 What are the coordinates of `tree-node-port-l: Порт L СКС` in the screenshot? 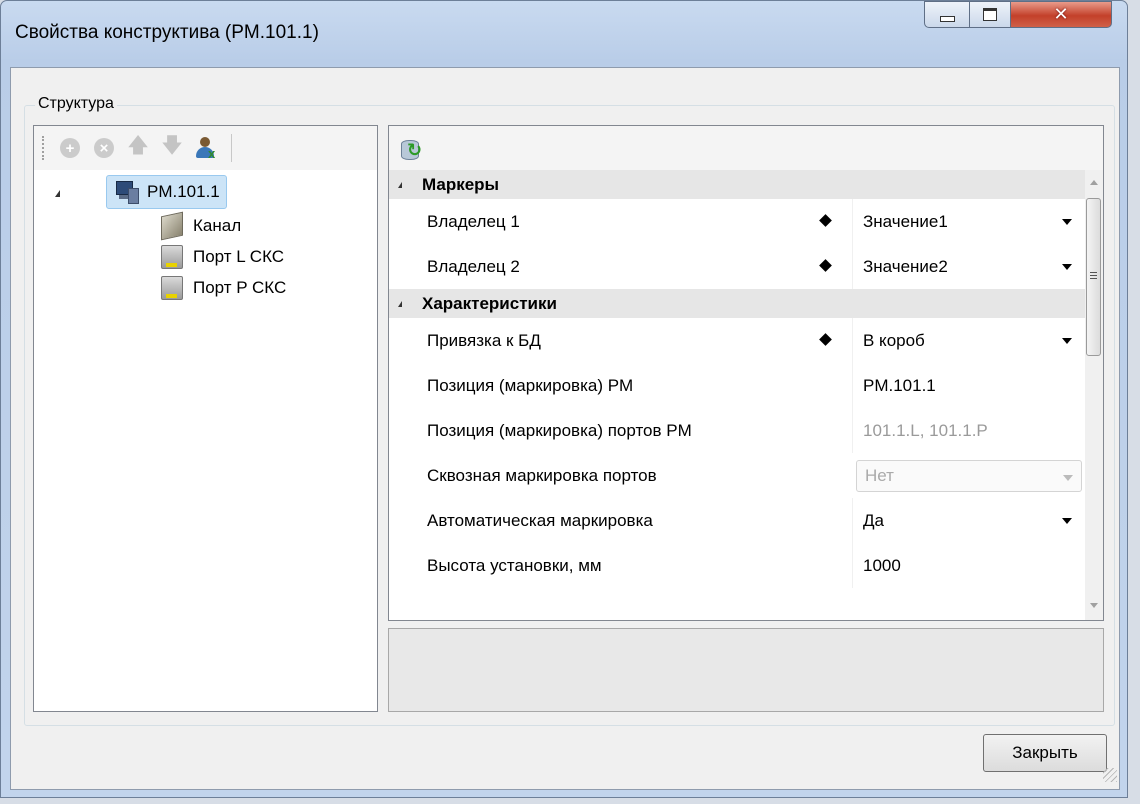 It's located at (222, 257).